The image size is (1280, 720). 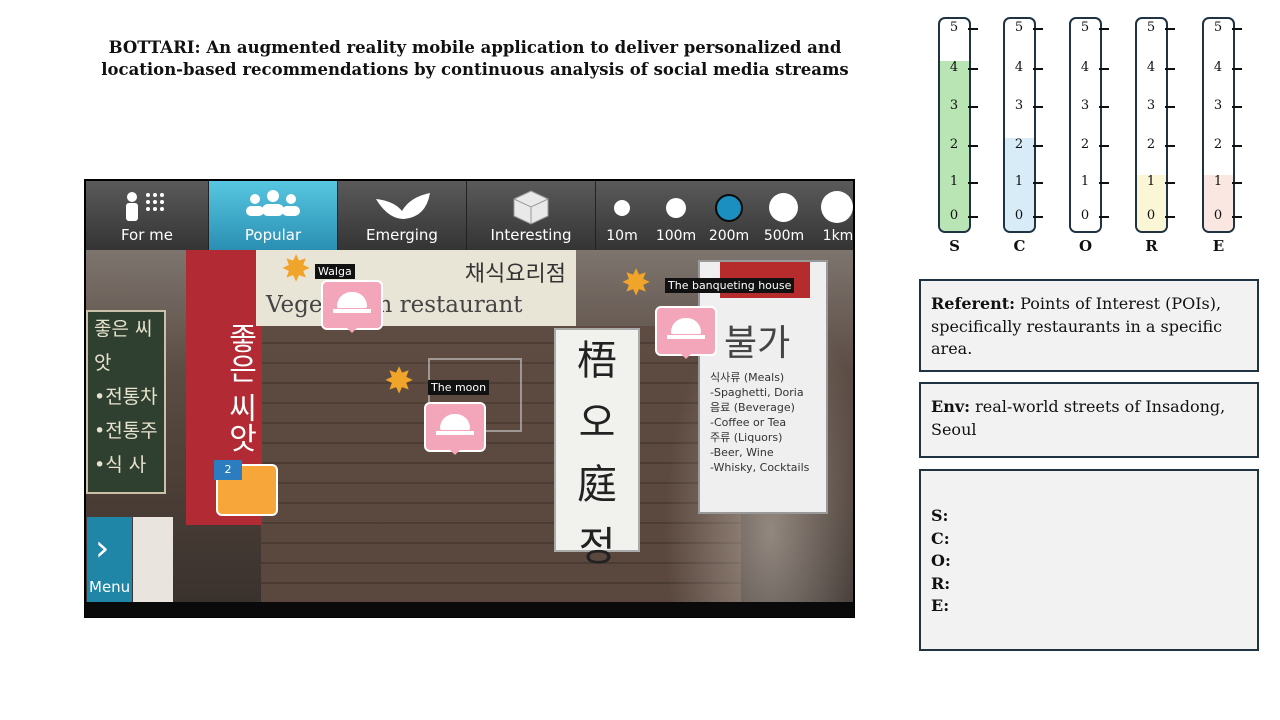 What do you see at coordinates (102, 548) in the screenshot?
I see `chevron-right-icon: ›` at bounding box center [102, 548].